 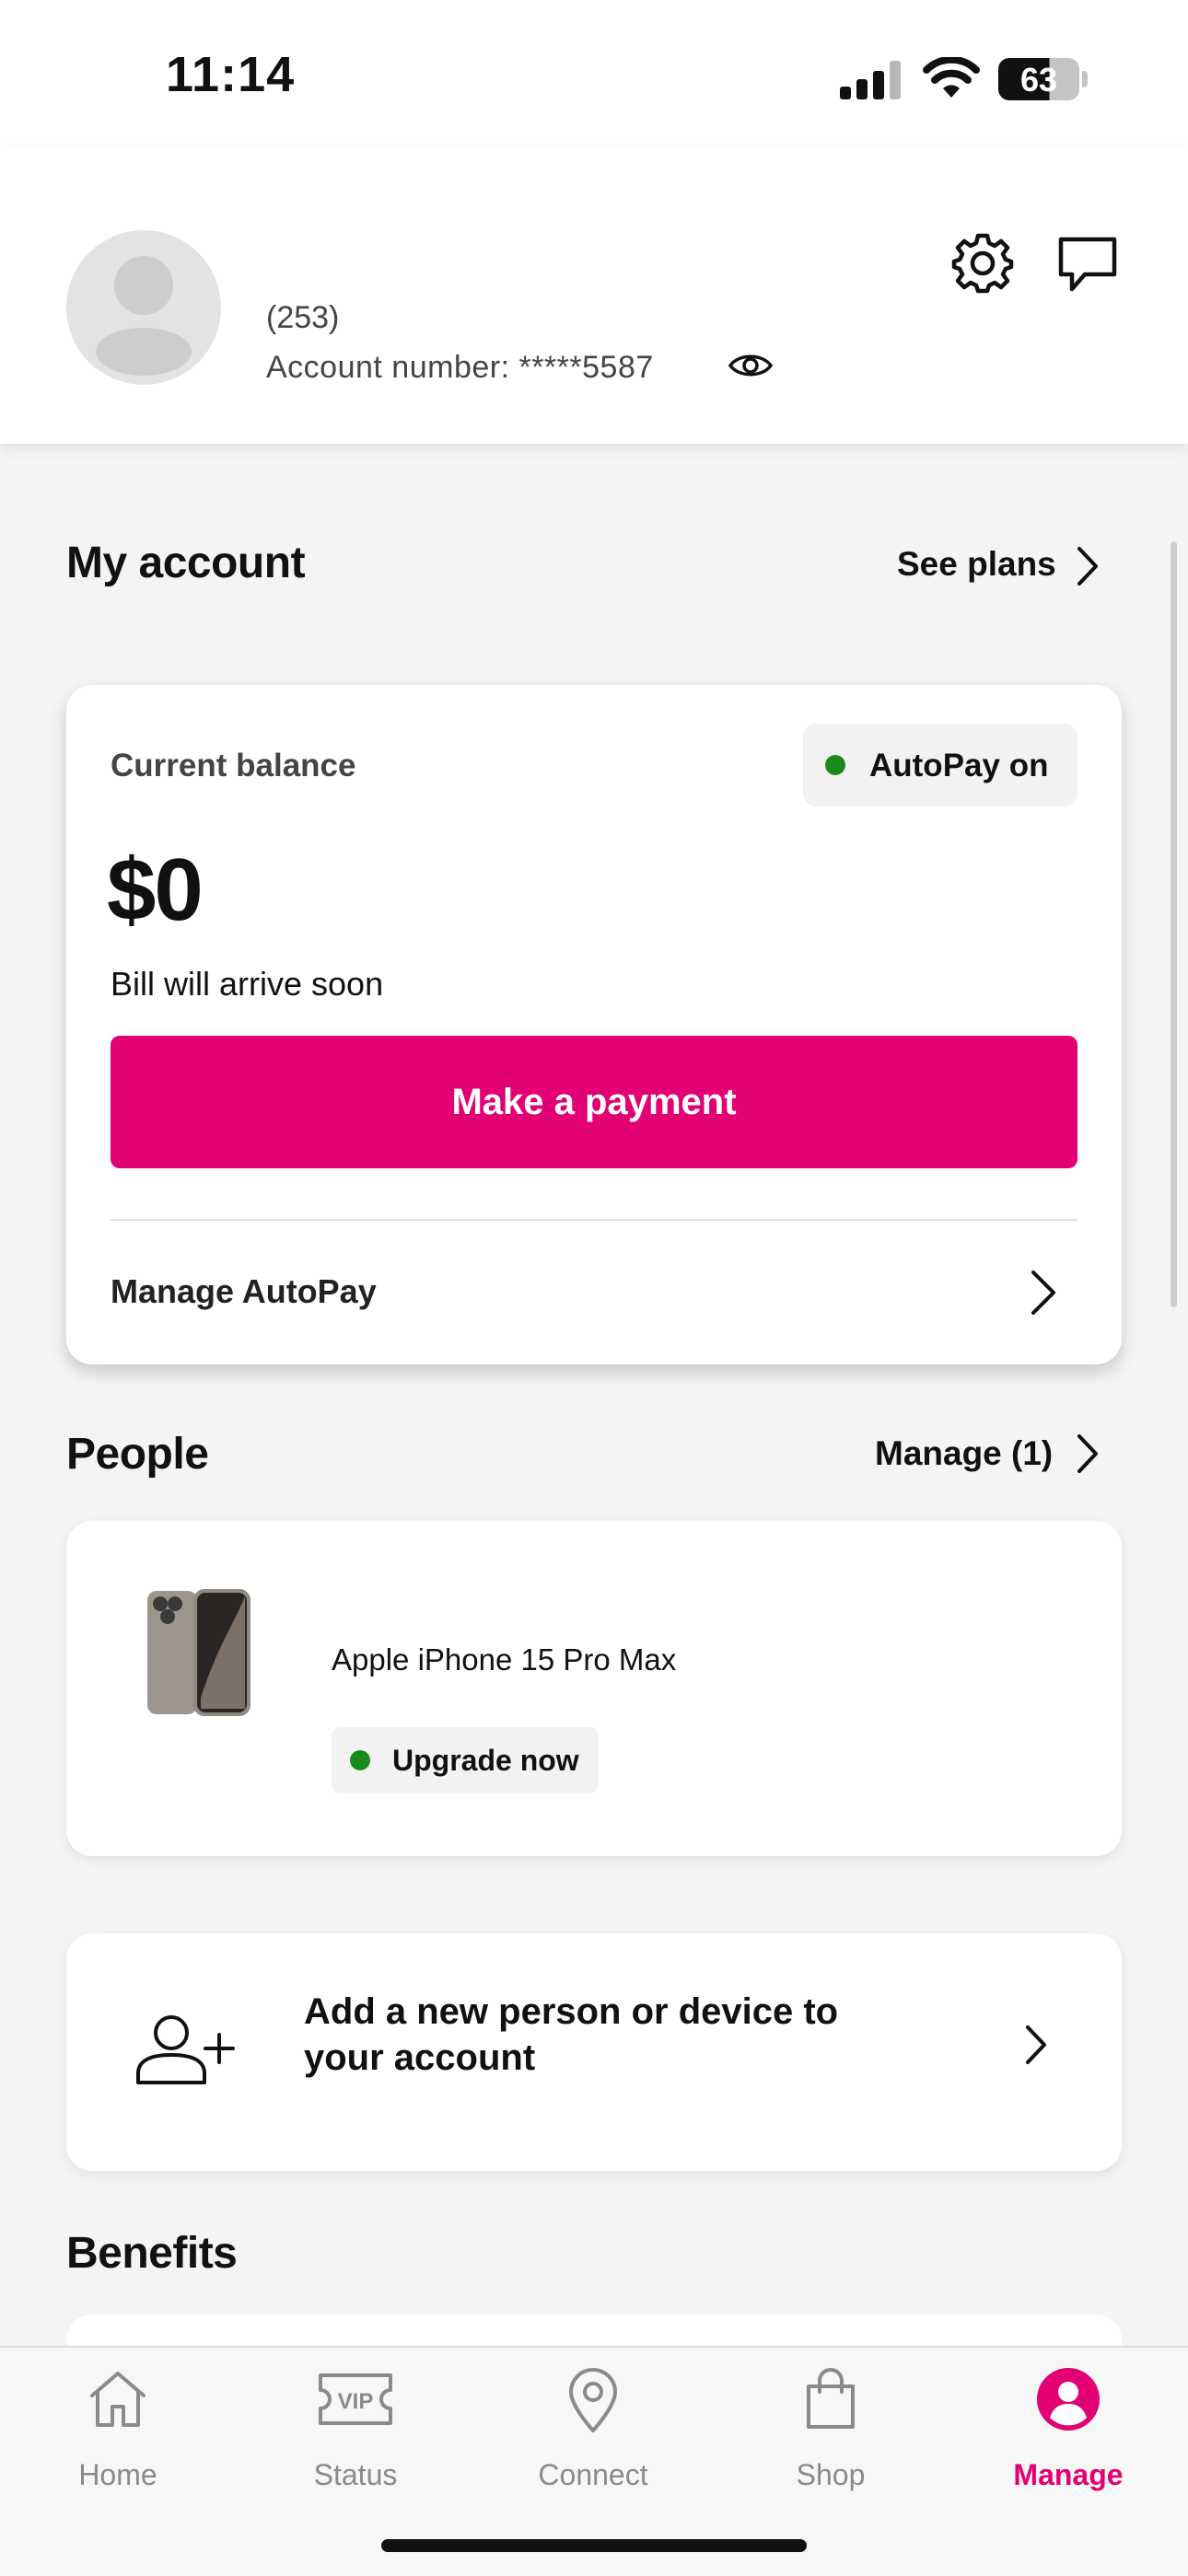 What do you see at coordinates (831, 2474) in the screenshot?
I see `tab-shop-label: Shop` at bounding box center [831, 2474].